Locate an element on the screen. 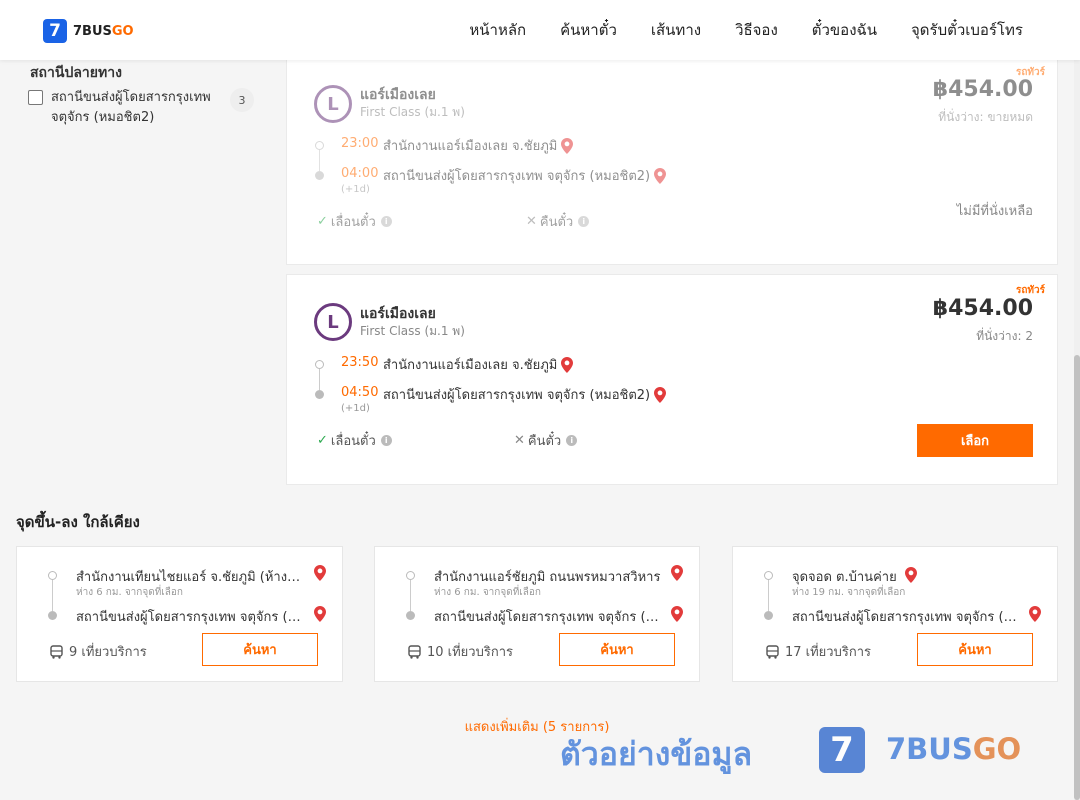 This screenshot has width=1080, height=800. depart-time: 23:00 is located at coordinates (360, 143).